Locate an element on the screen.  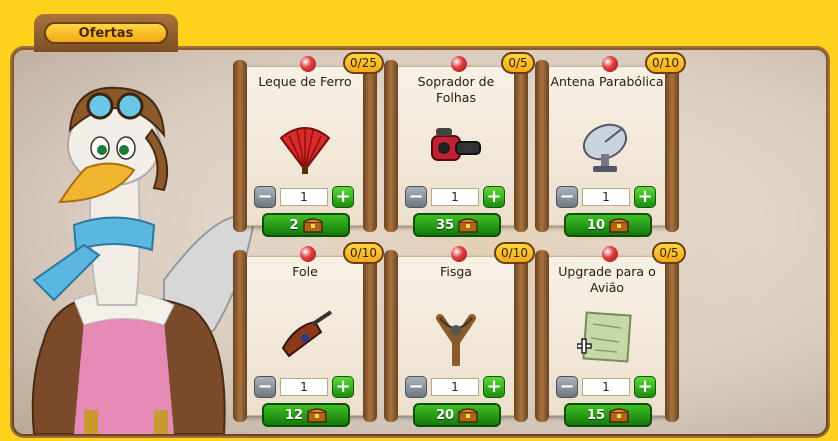
buy-button: 10 is located at coordinates (608, 225).